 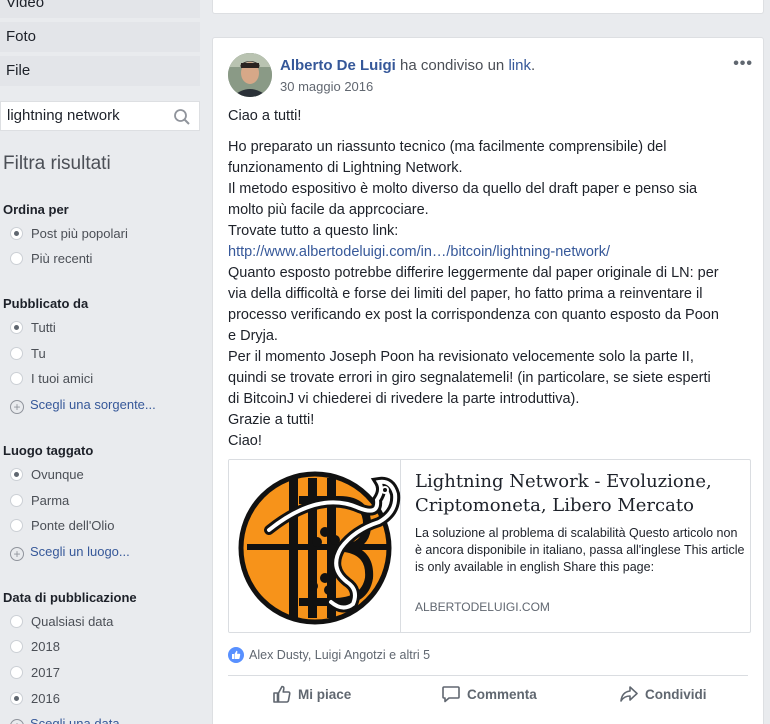 I want to click on search-input-value: lightning network, so click(x=63, y=115).